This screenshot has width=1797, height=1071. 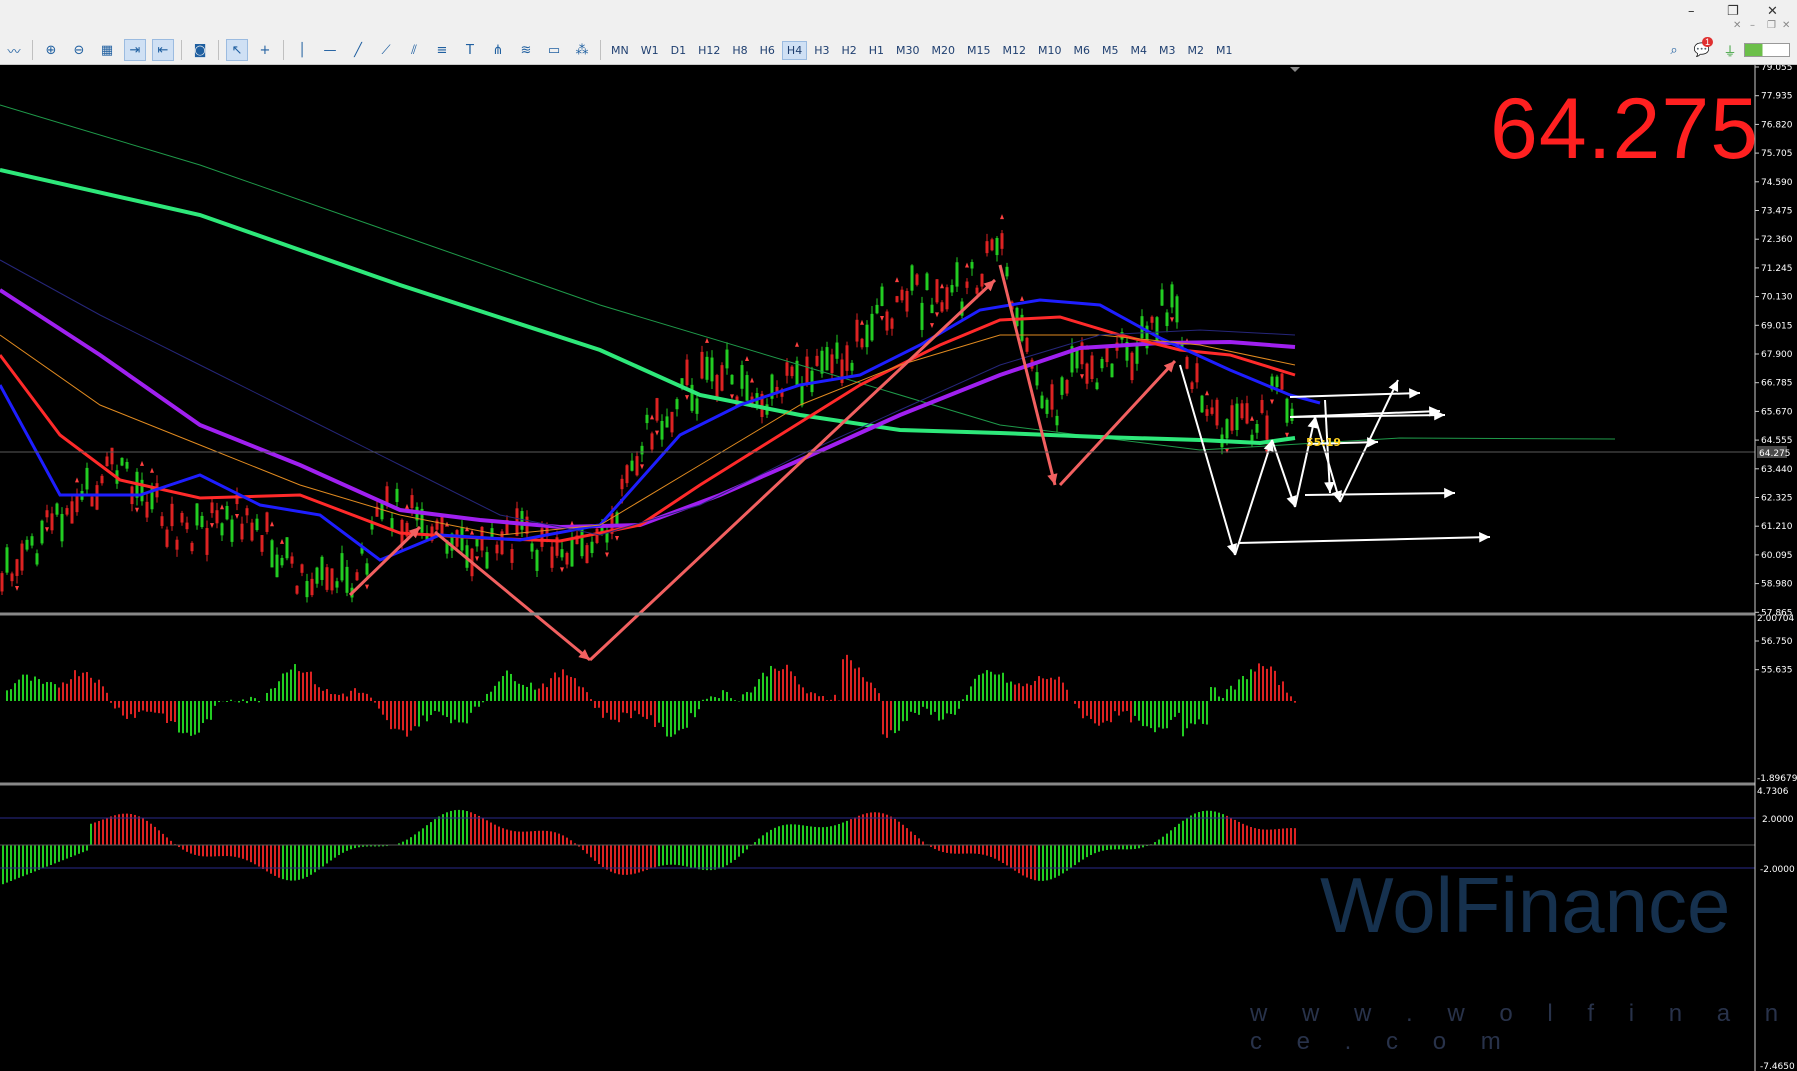 I want to click on restore-button: ❐, so click(x=1733, y=11).